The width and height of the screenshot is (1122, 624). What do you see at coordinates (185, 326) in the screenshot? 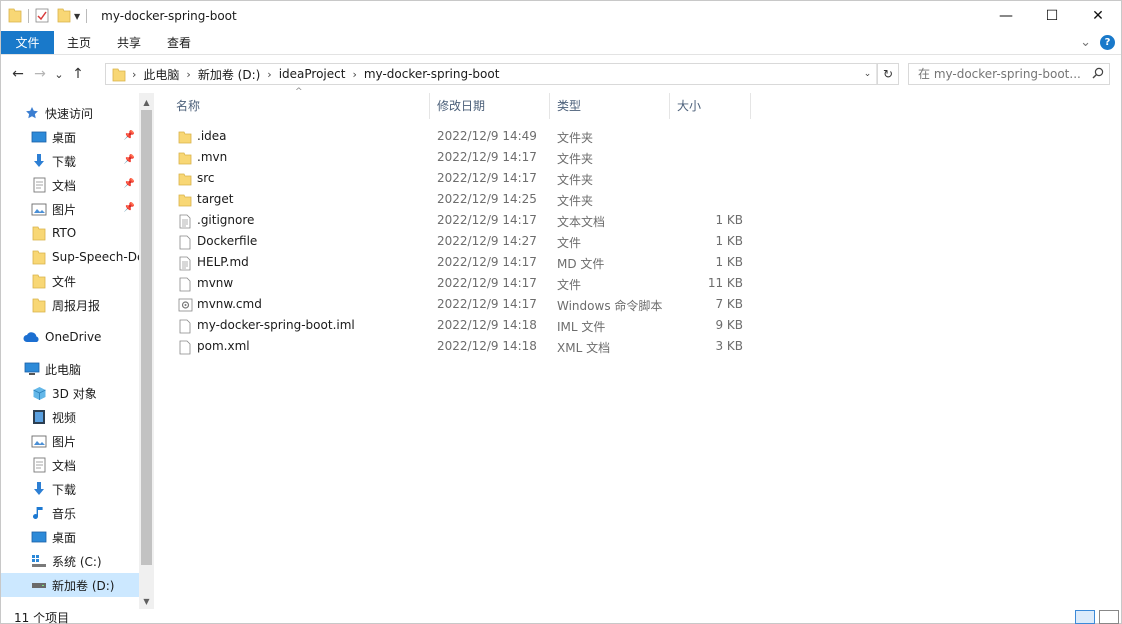
I see `file-icon` at bounding box center [185, 326].